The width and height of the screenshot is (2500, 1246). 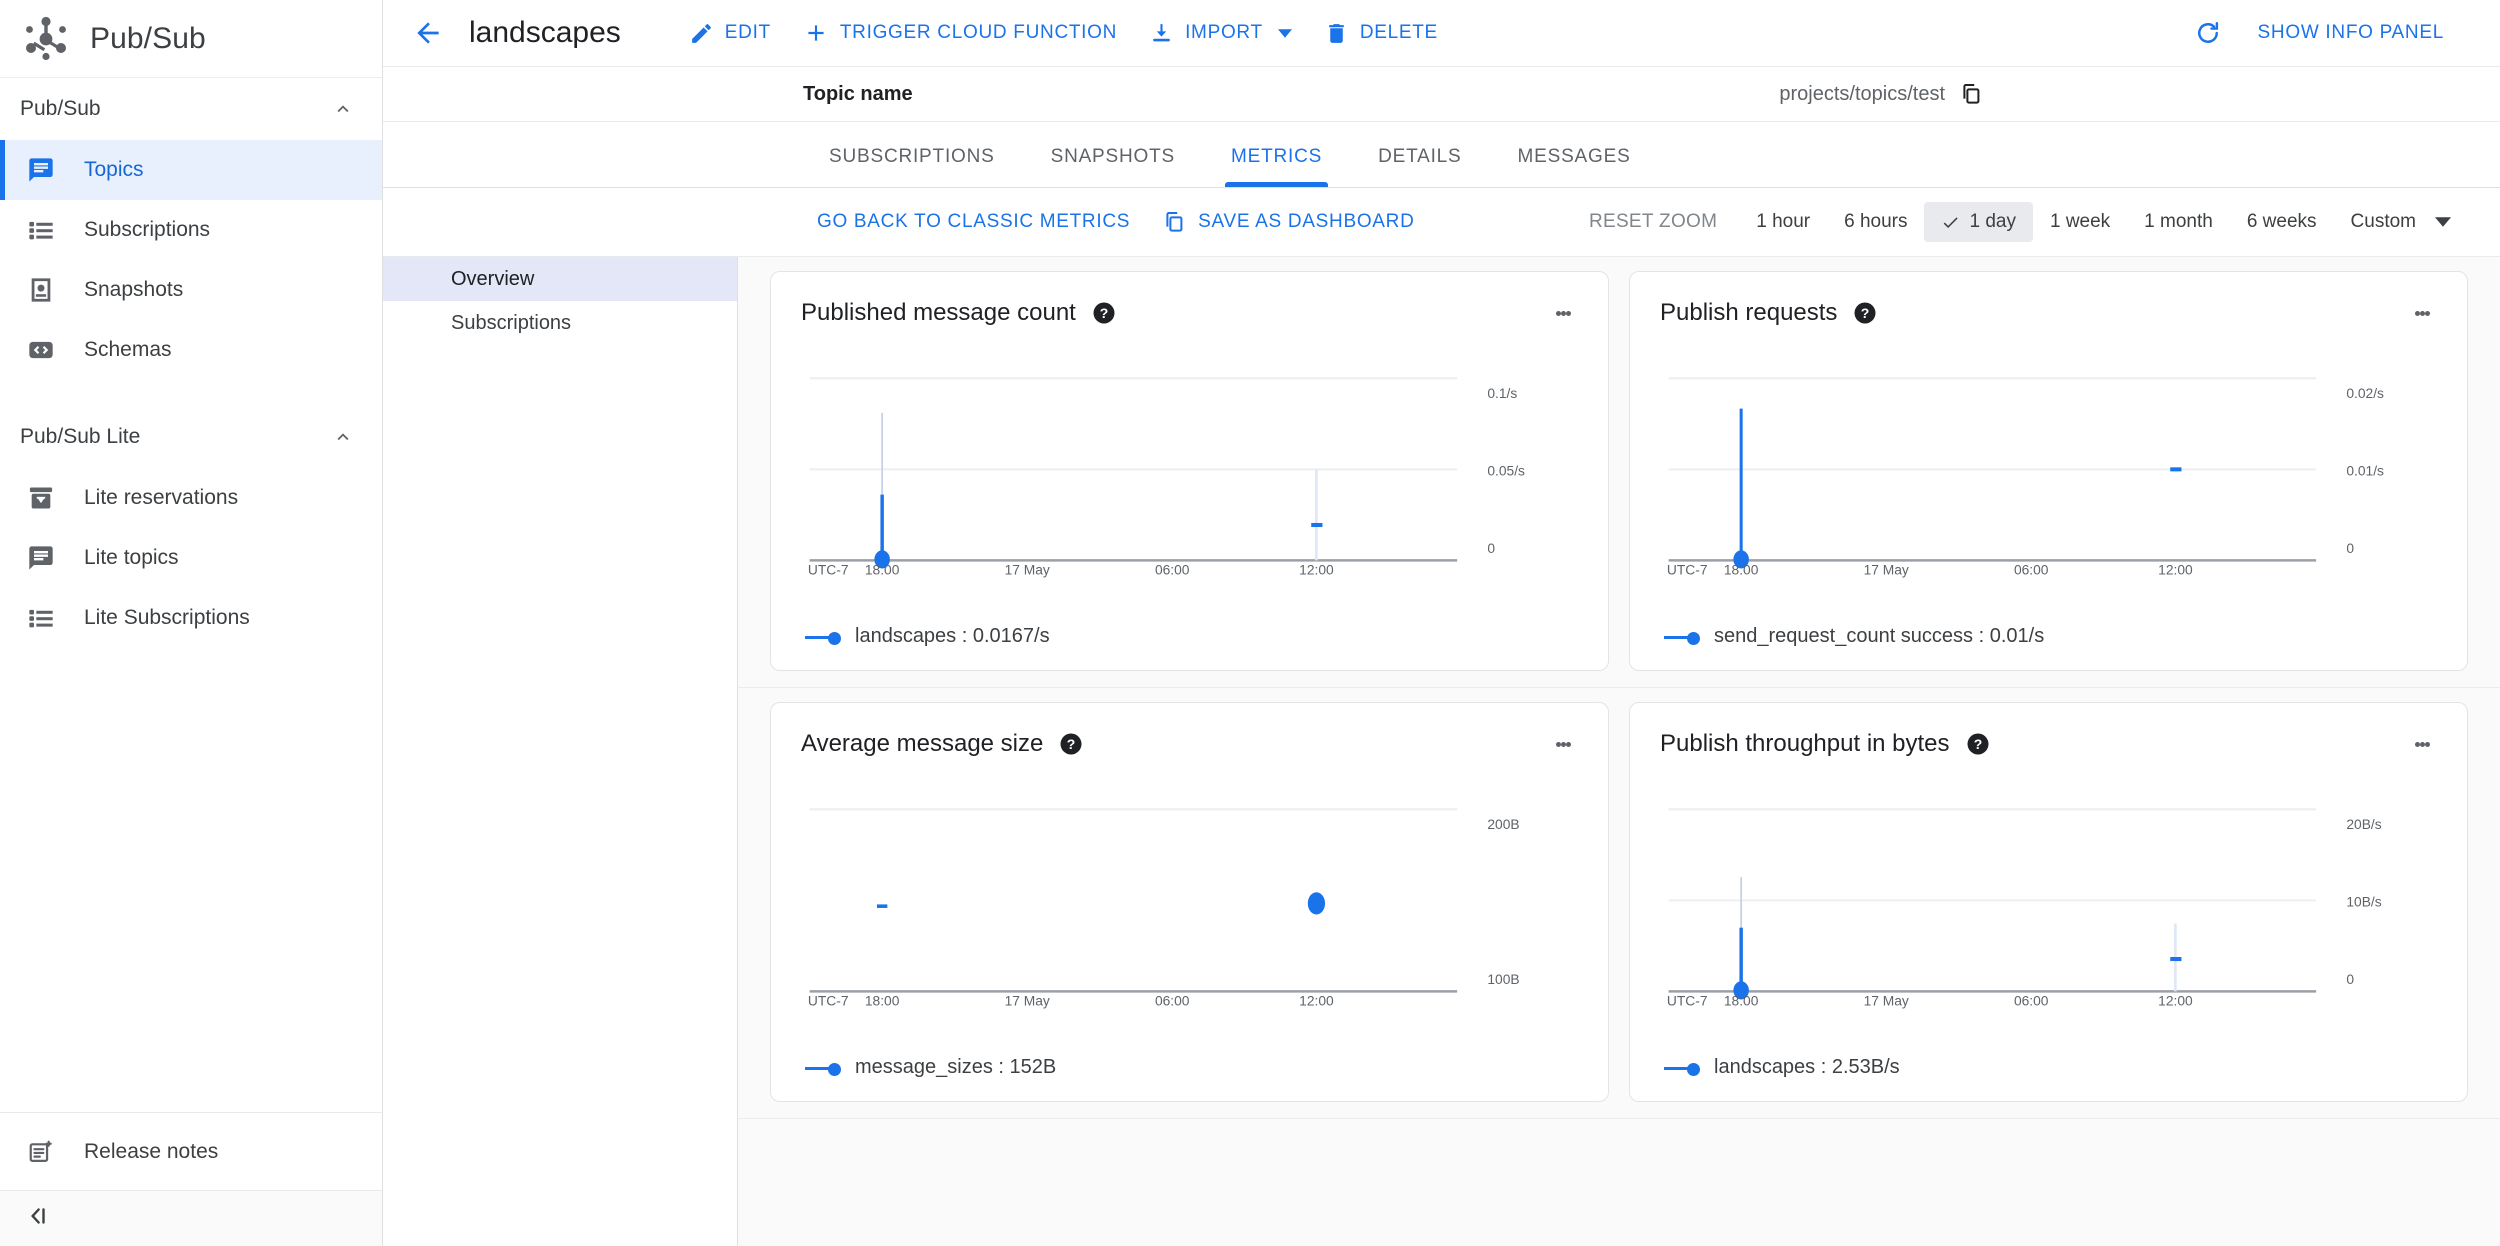 I want to click on sidebar-item-schemas: Schemas, so click(x=191, y=350).